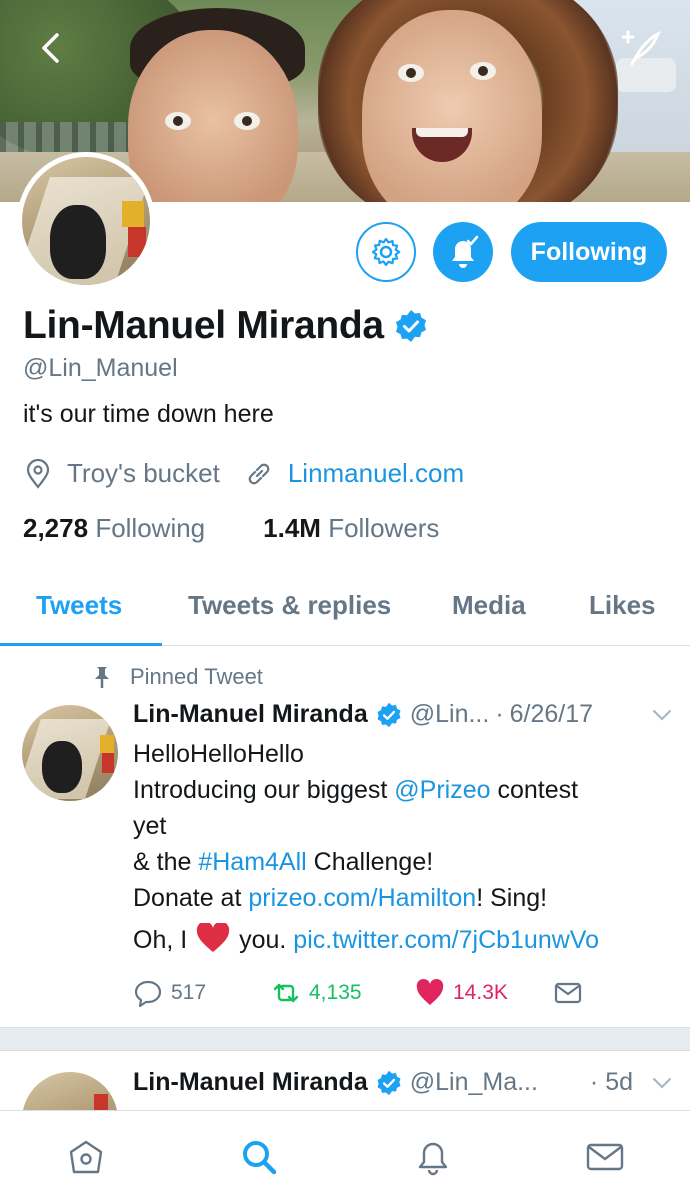 The height and width of the screenshot is (1200, 690). I want to click on tweet-actions: 517 4,135 14.3K, so click(368, 995).